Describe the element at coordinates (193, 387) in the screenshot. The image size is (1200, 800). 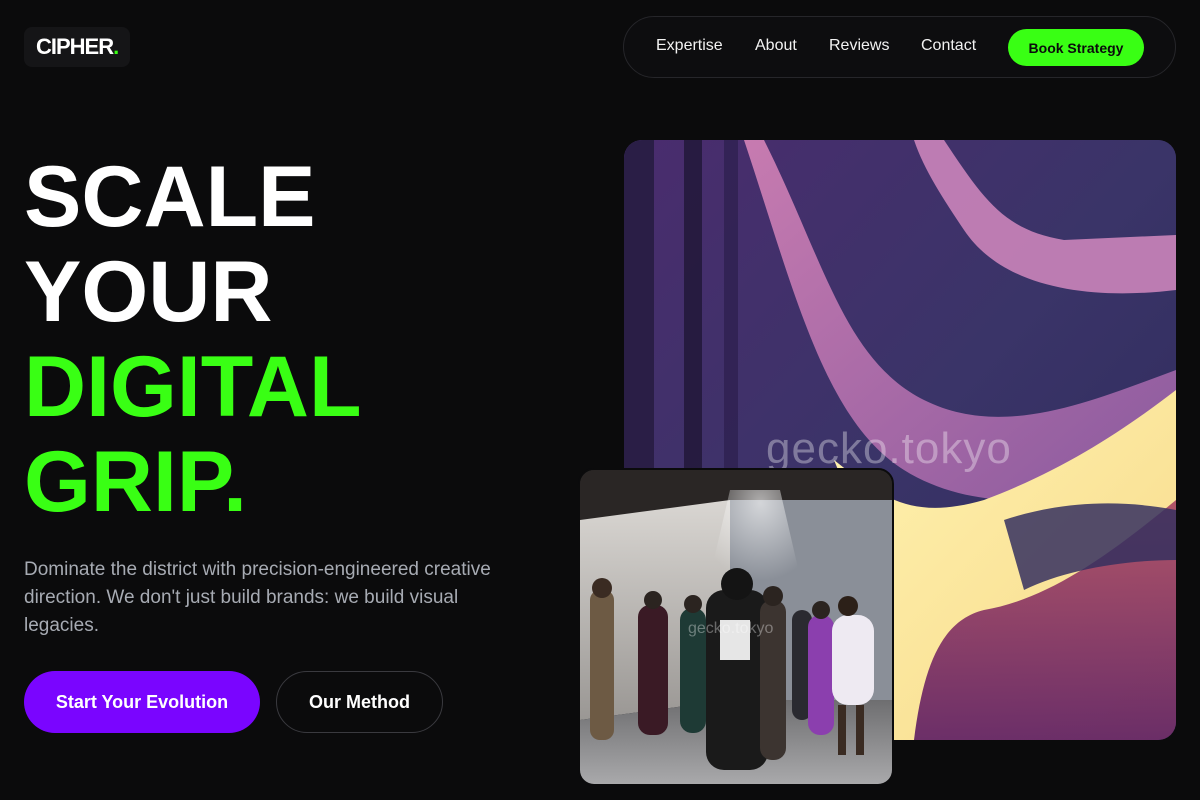
I see `headline-line-3: DIGITAL` at that location.